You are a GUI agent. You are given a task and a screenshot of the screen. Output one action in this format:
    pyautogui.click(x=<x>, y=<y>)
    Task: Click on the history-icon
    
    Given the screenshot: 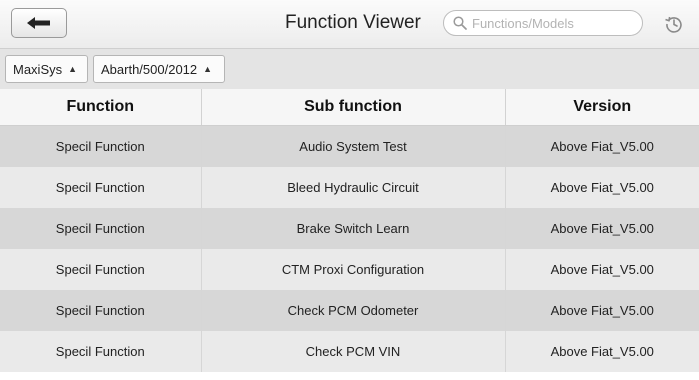 What is the action you would take?
    pyautogui.click(x=673, y=24)
    